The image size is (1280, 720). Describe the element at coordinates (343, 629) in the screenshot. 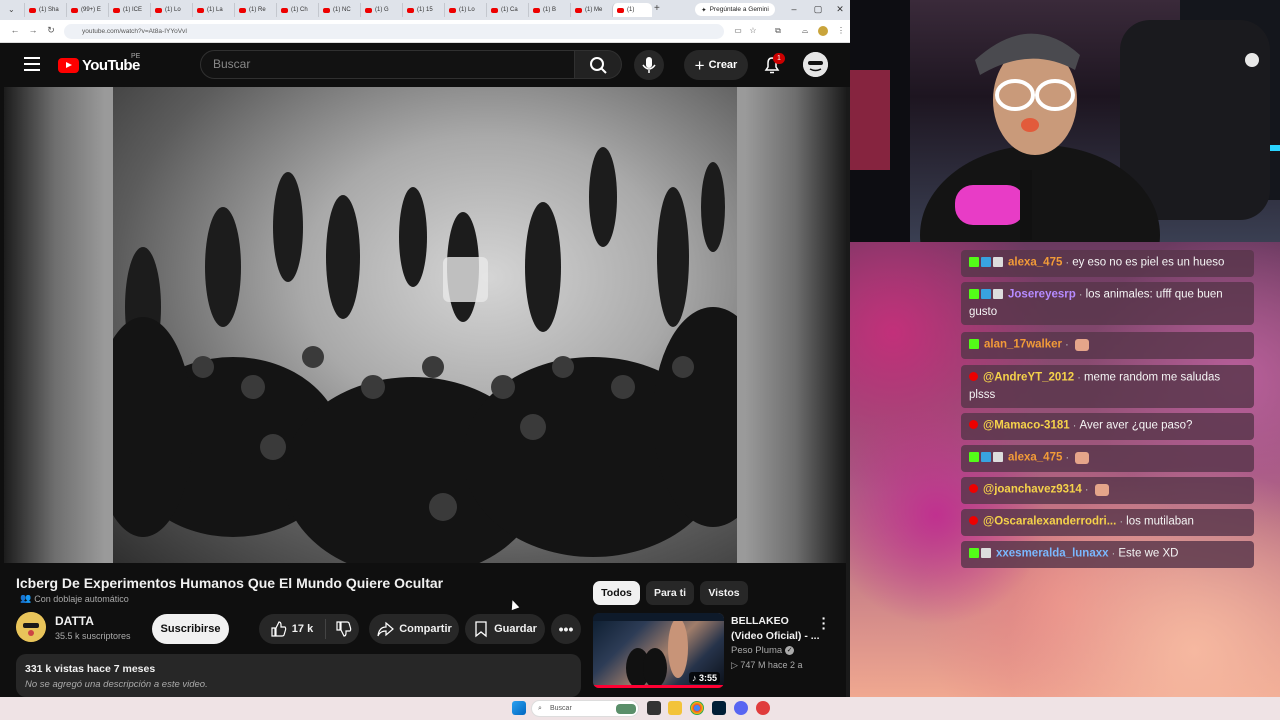

I see `dislike-button` at that location.